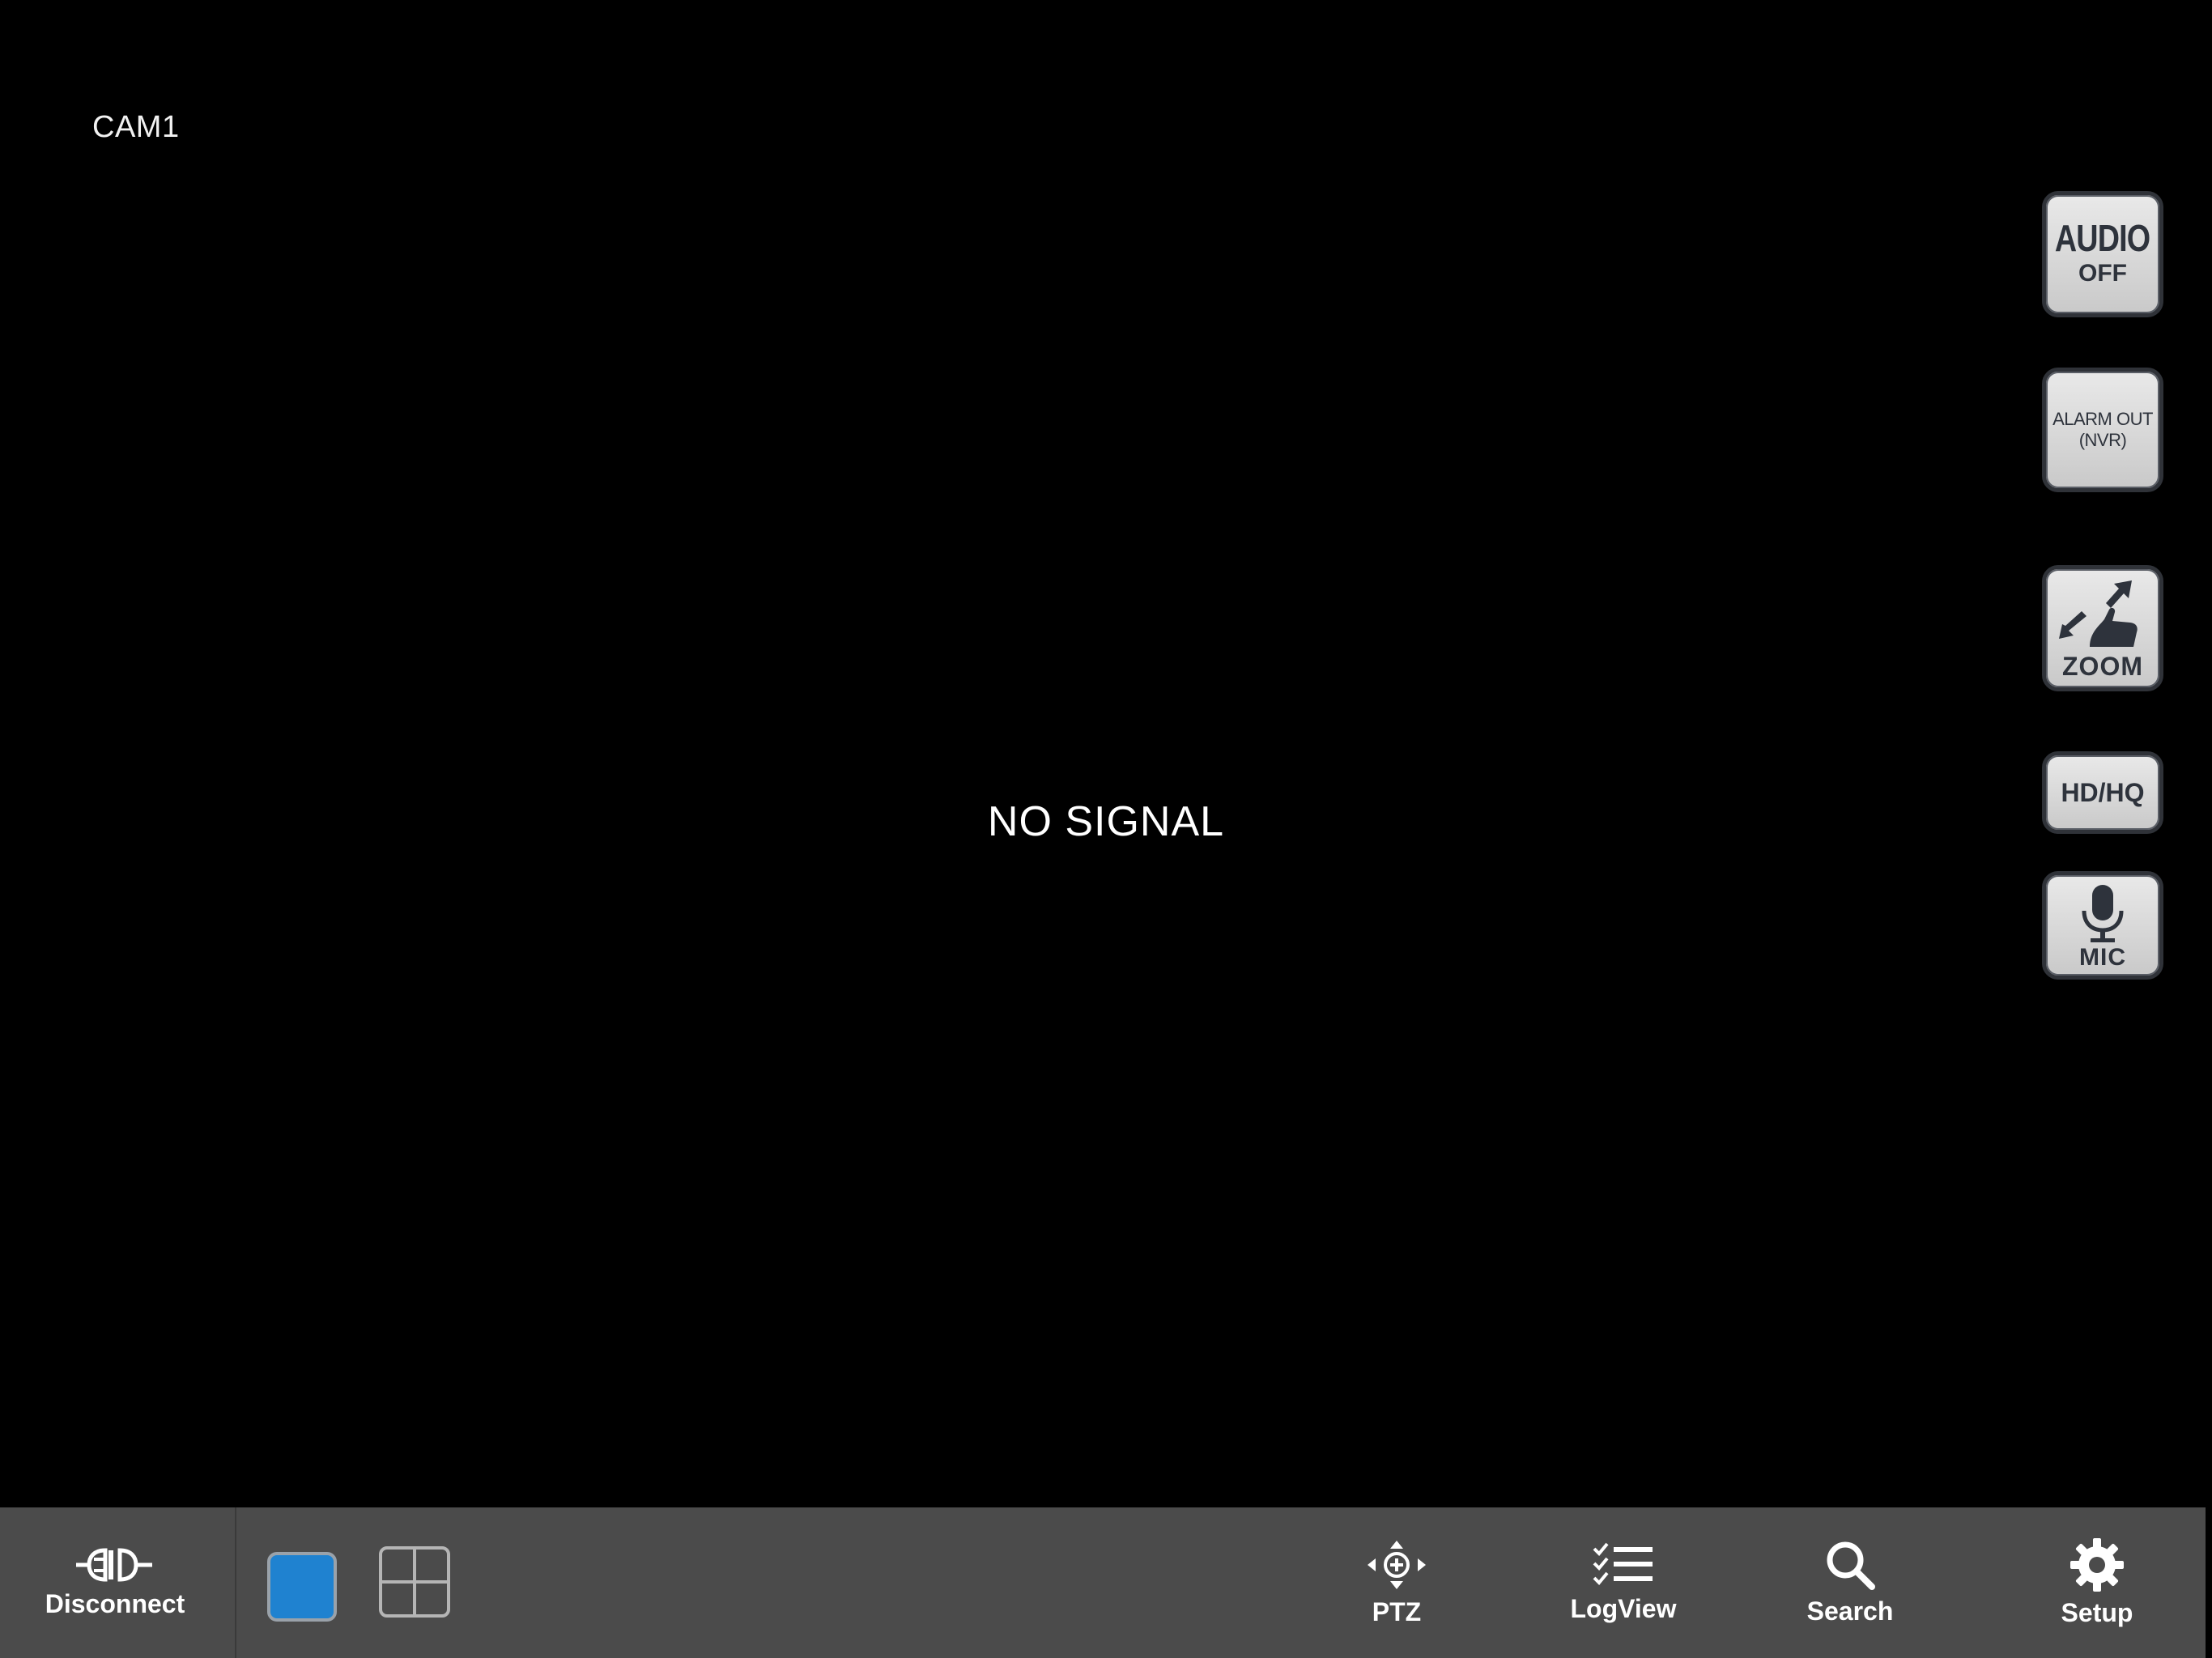 Image resolution: width=2212 pixels, height=1658 pixels. What do you see at coordinates (1106, 821) in the screenshot?
I see `no-signal-message: NO SIGNAL` at bounding box center [1106, 821].